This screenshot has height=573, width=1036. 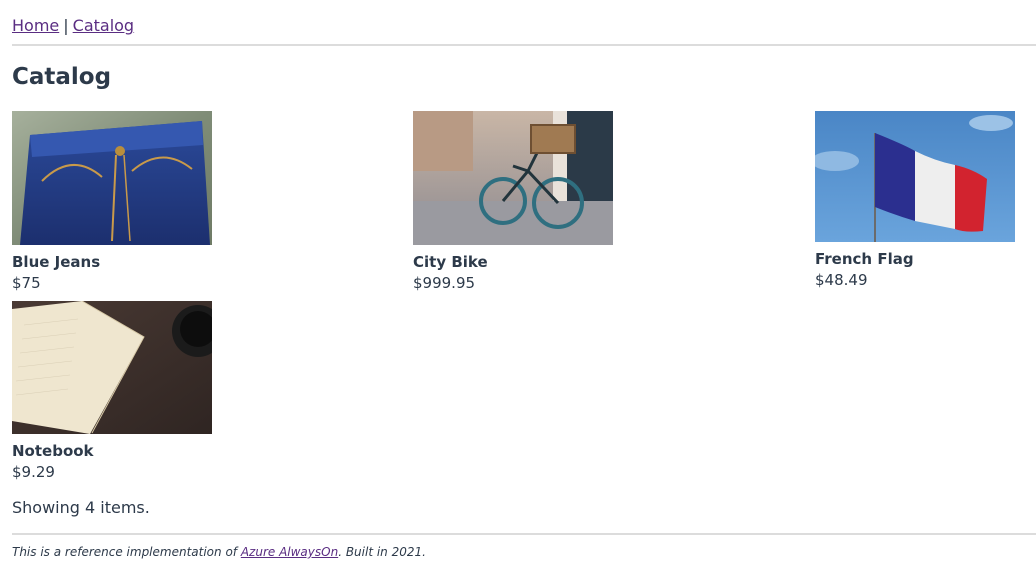 I want to click on french-flag-image, so click(x=915, y=176).